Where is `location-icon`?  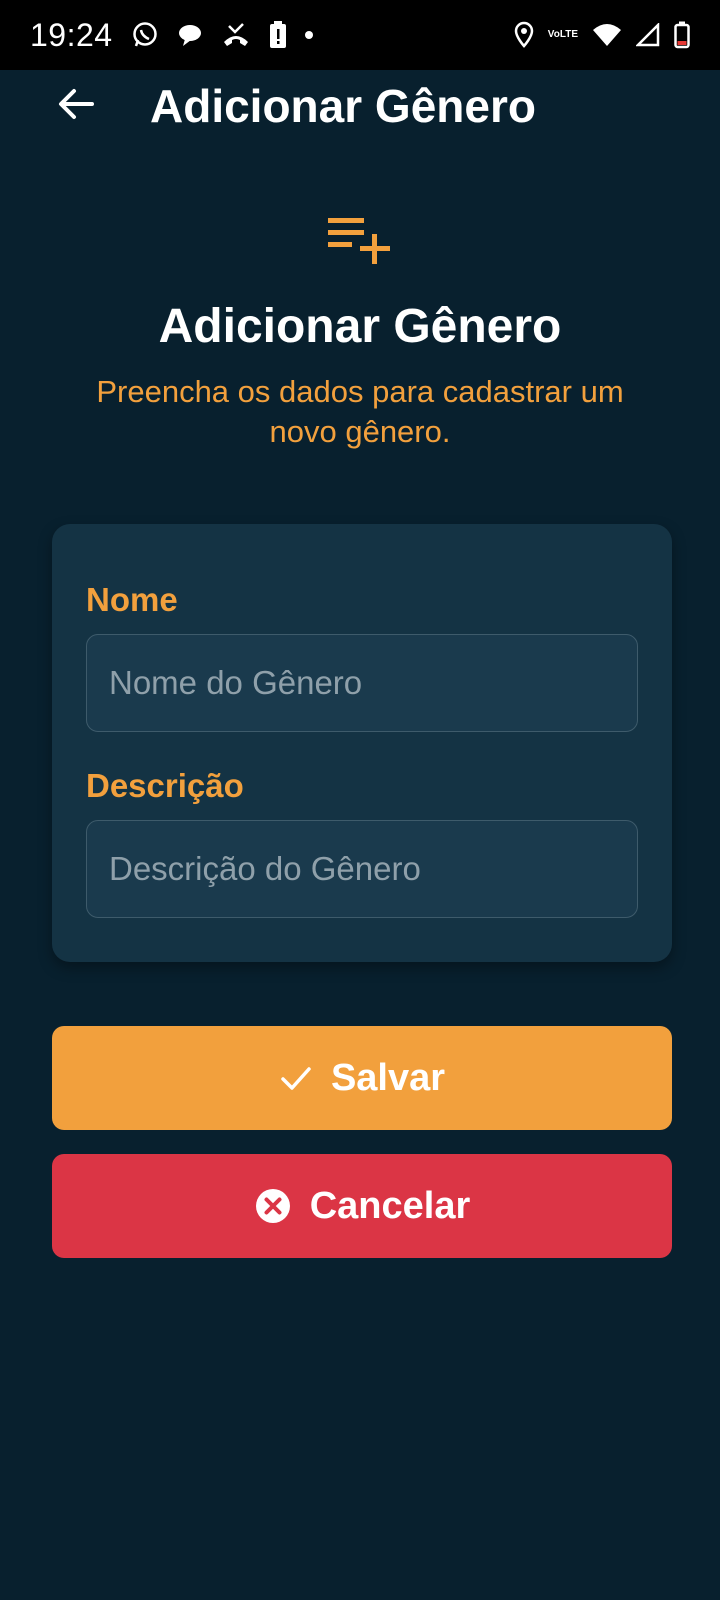 location-icon is located at coordinates (524, 35).